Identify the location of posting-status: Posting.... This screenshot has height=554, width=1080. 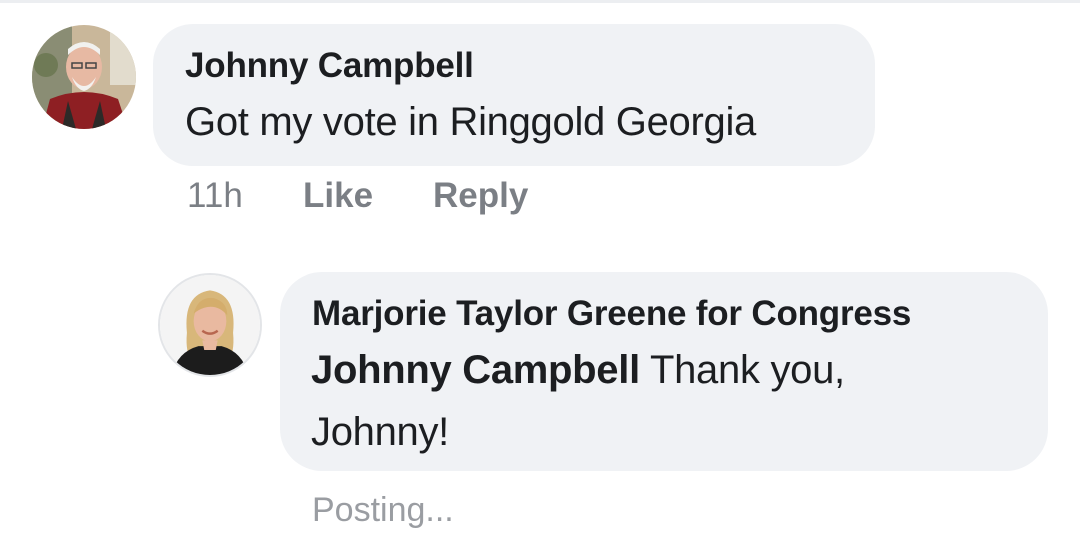
(383, 510).